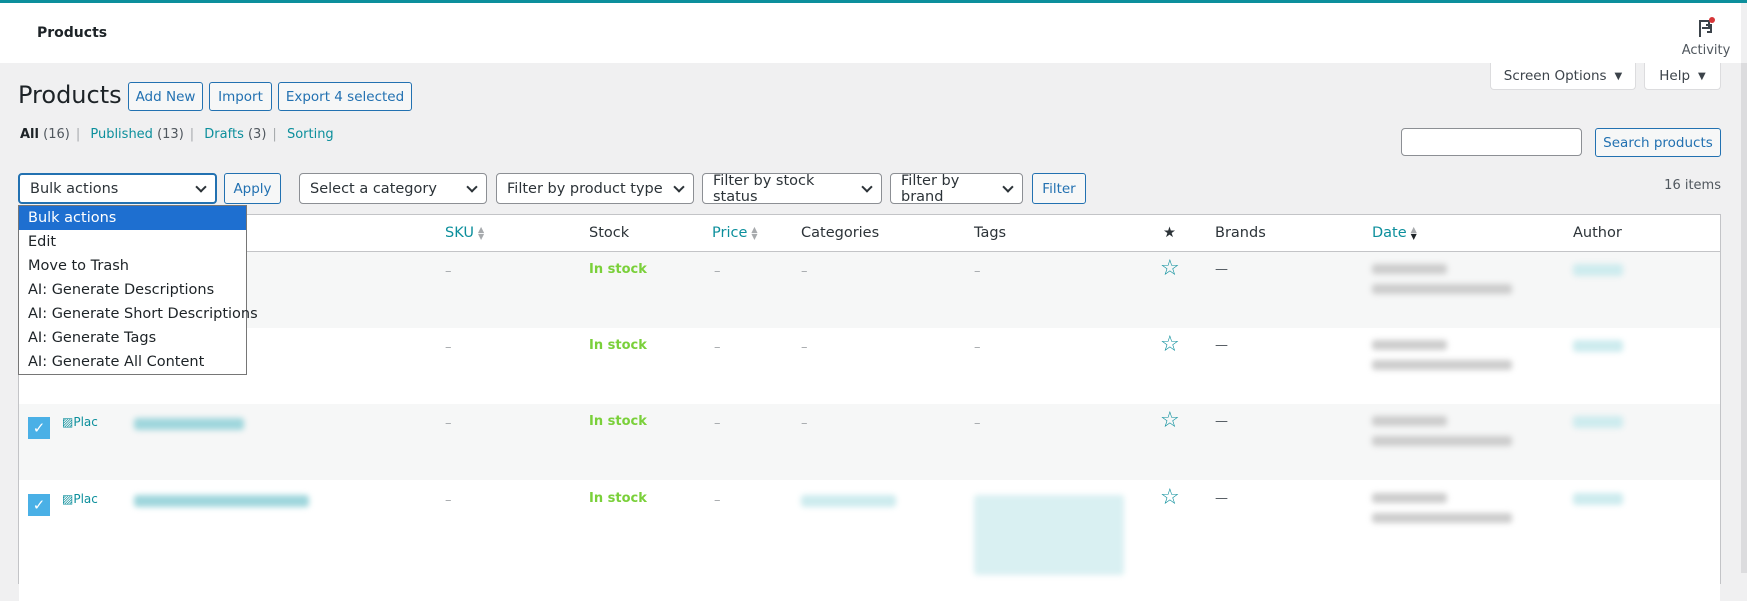 The height and width of the screenshot is (601, 1747). What do you see at coordinates (595, 188) in the screenshot?
I see `product-type-select: Filter by product type` at bounding box center [595, 188].